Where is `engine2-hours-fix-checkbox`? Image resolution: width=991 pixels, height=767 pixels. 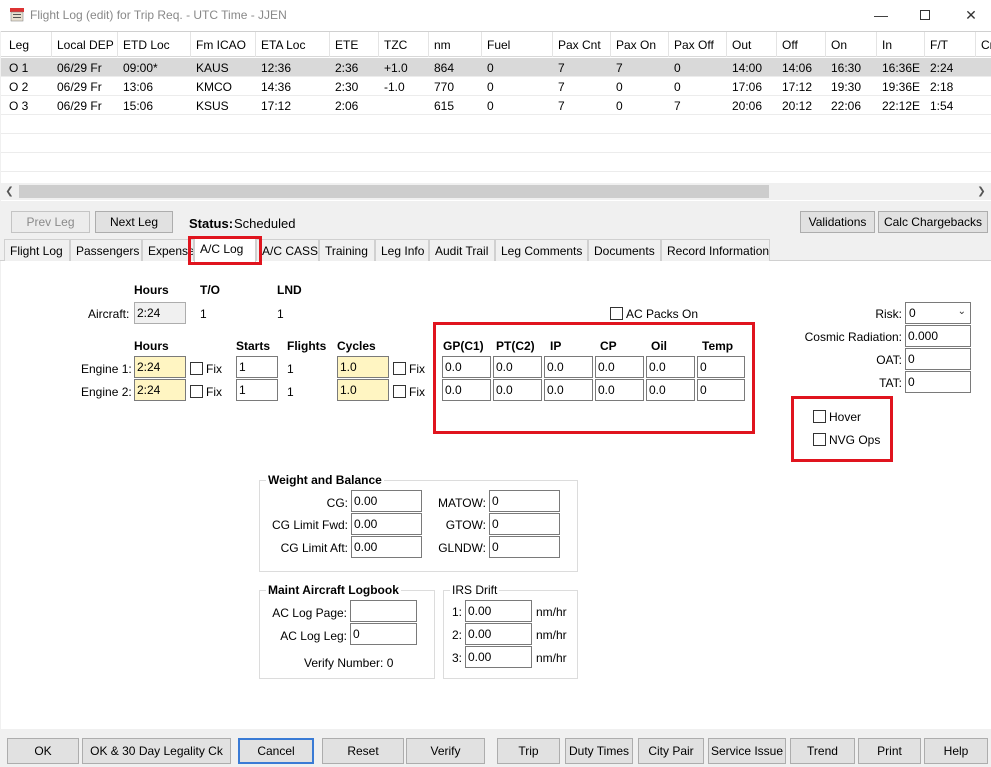
engine2-hours-fix-checkbox is located at coordinates (196, 391).